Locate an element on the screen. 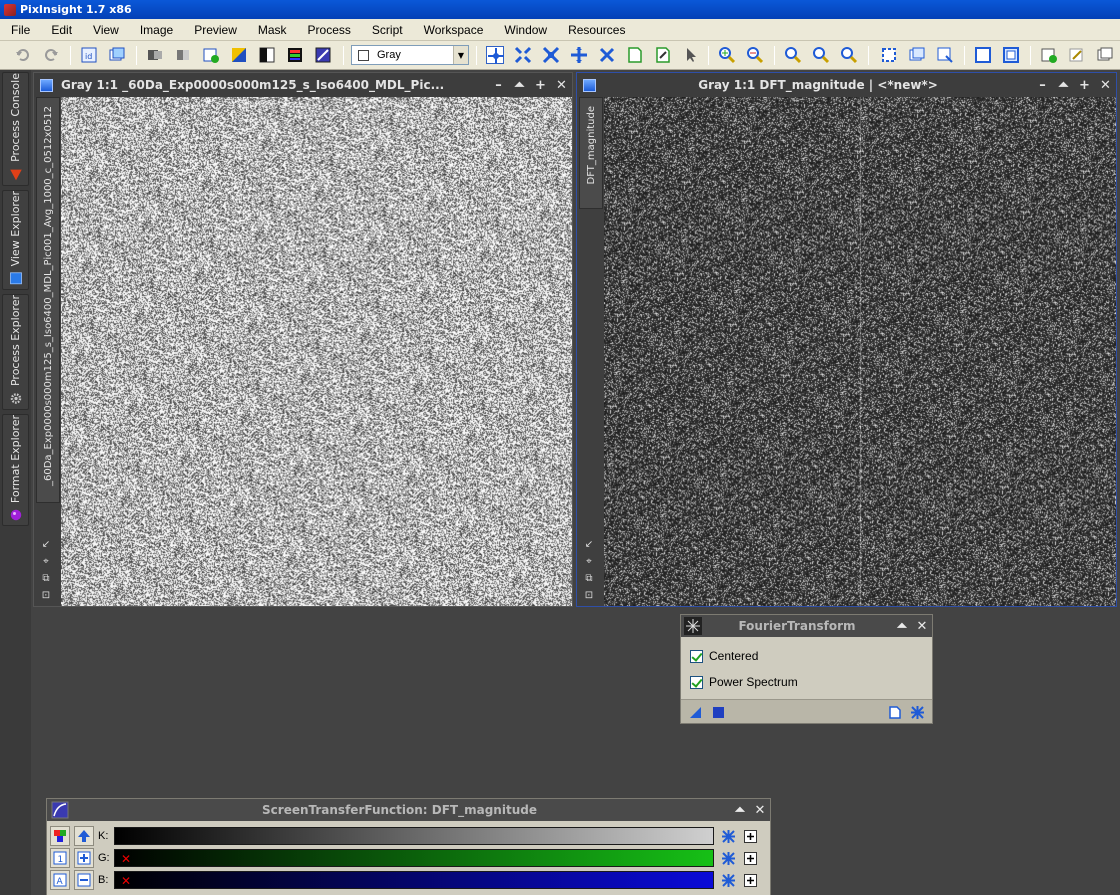 This screenshot has width=1120, height=895. dock-tab-view-explorer: View Explorer is located at coordinates (15, 240).